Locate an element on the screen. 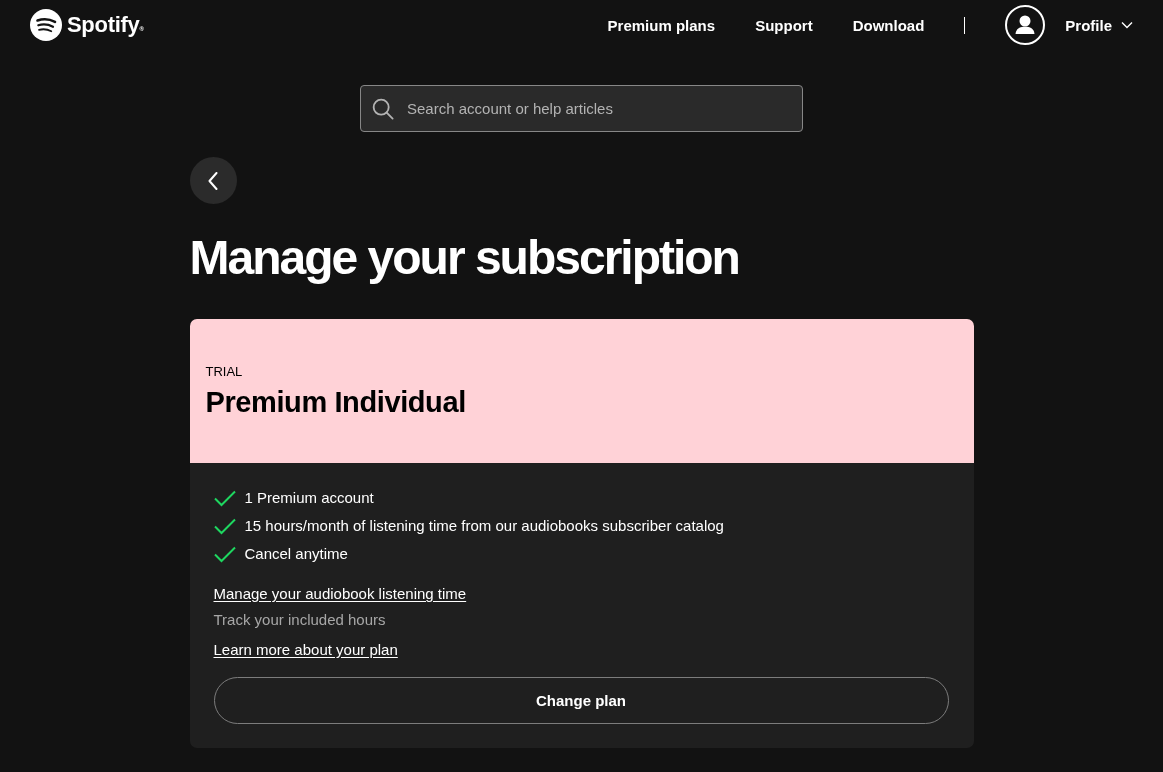 The height and width of the screenshot is (772, 1163). chevron-left-icon is located at coordinates (213, 180).